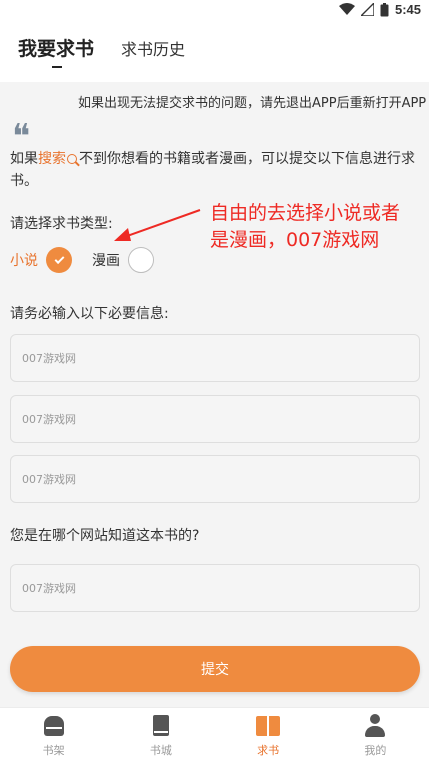  Describe the element at coordinates (24, 261) in the screenshot. I see `option-novel-label: 小说` at that location.